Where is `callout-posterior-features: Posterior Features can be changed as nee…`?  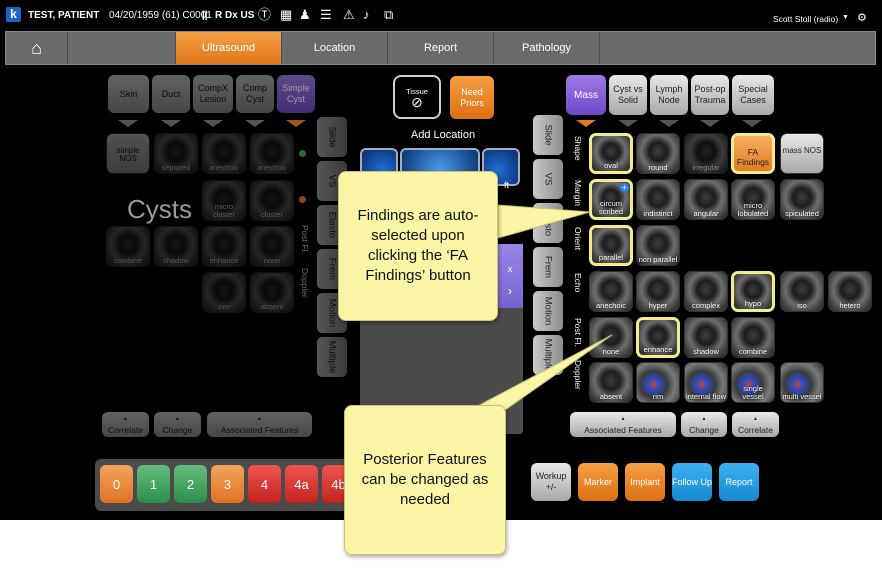
callout-posterior-features: Posterior Features can be changed as nee… is located at coordinates (425, 480).